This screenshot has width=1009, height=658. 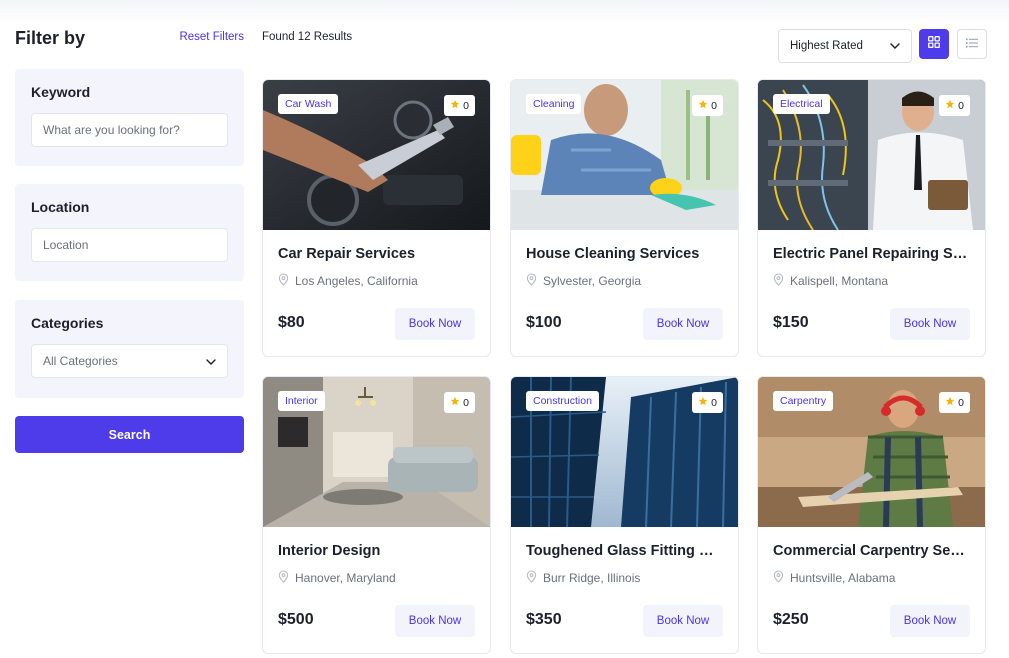 I want to click on keyword-input, so click(x=129, y=130).